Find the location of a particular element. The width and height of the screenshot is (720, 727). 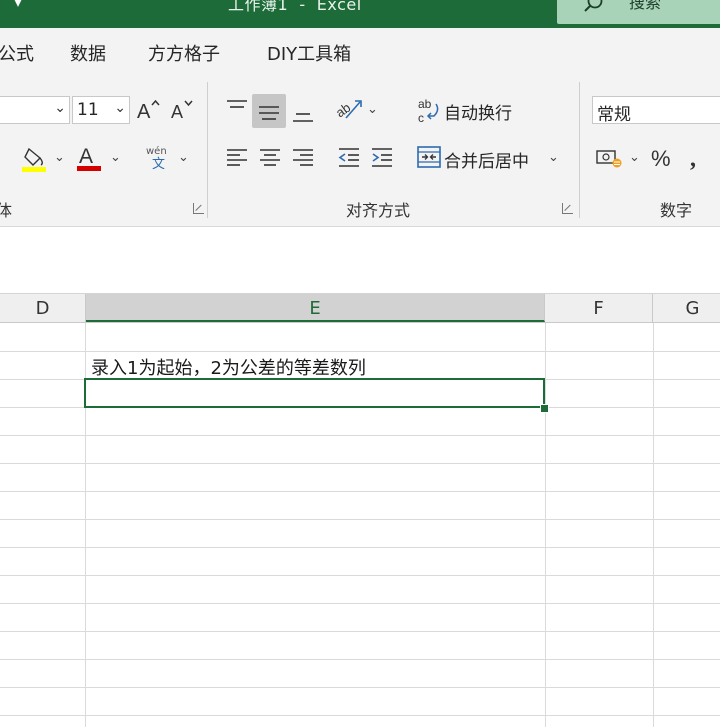

tab-formulas: 公式 is located at coordinates (17, 53).